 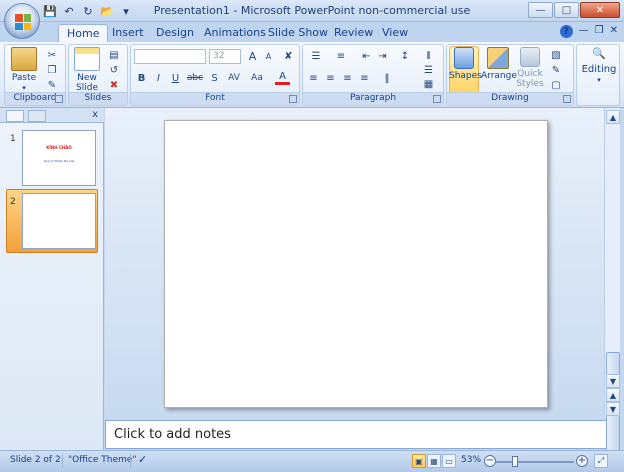 I want to click on previous-slide-icon: ▲, so click(x=613, y=395).